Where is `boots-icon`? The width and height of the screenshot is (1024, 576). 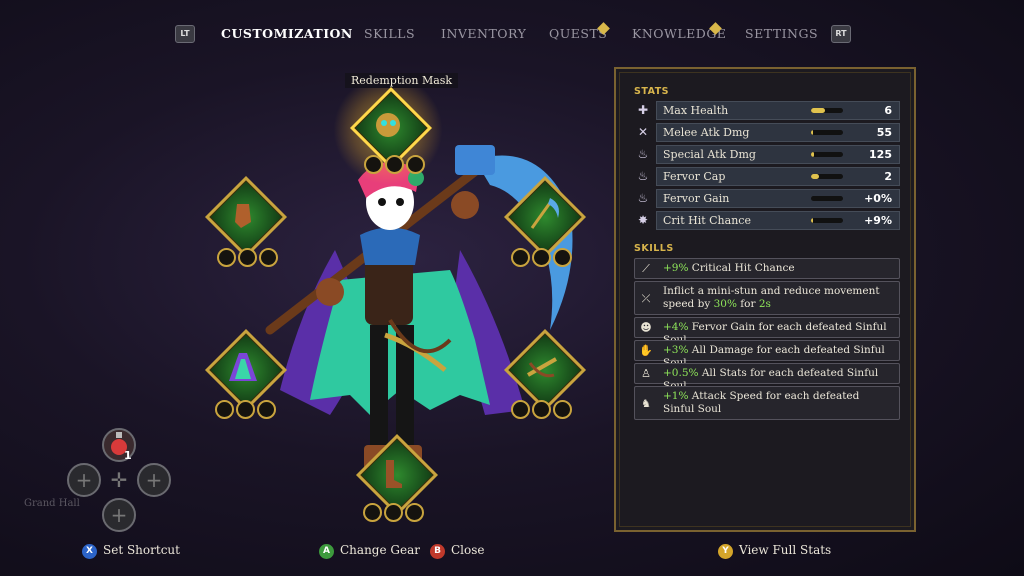 boots-icon is located at coordinates (394, 474).